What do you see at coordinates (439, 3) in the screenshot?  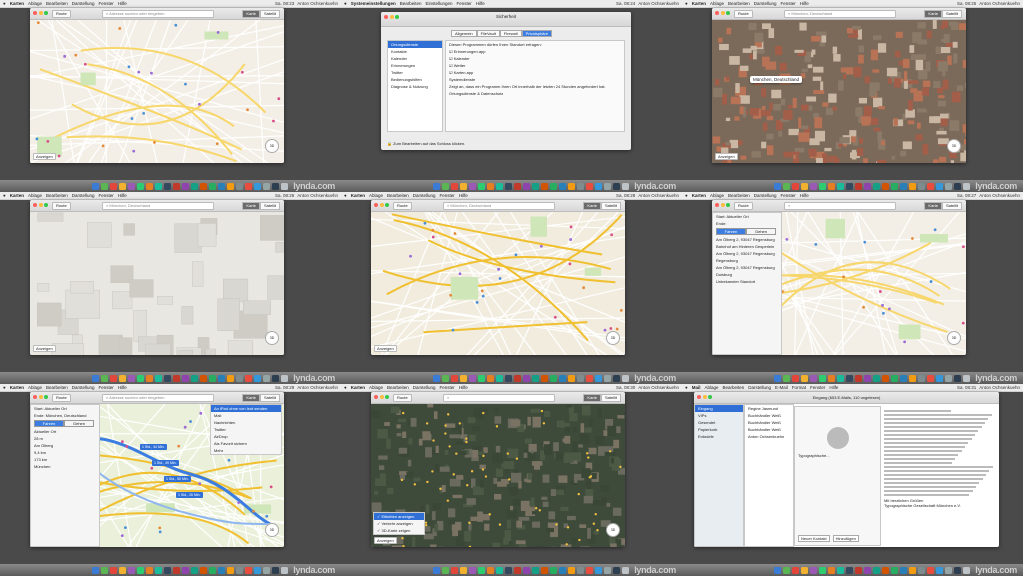 I see `menu-item: Einstellungen` at bounding box center [439, 3].